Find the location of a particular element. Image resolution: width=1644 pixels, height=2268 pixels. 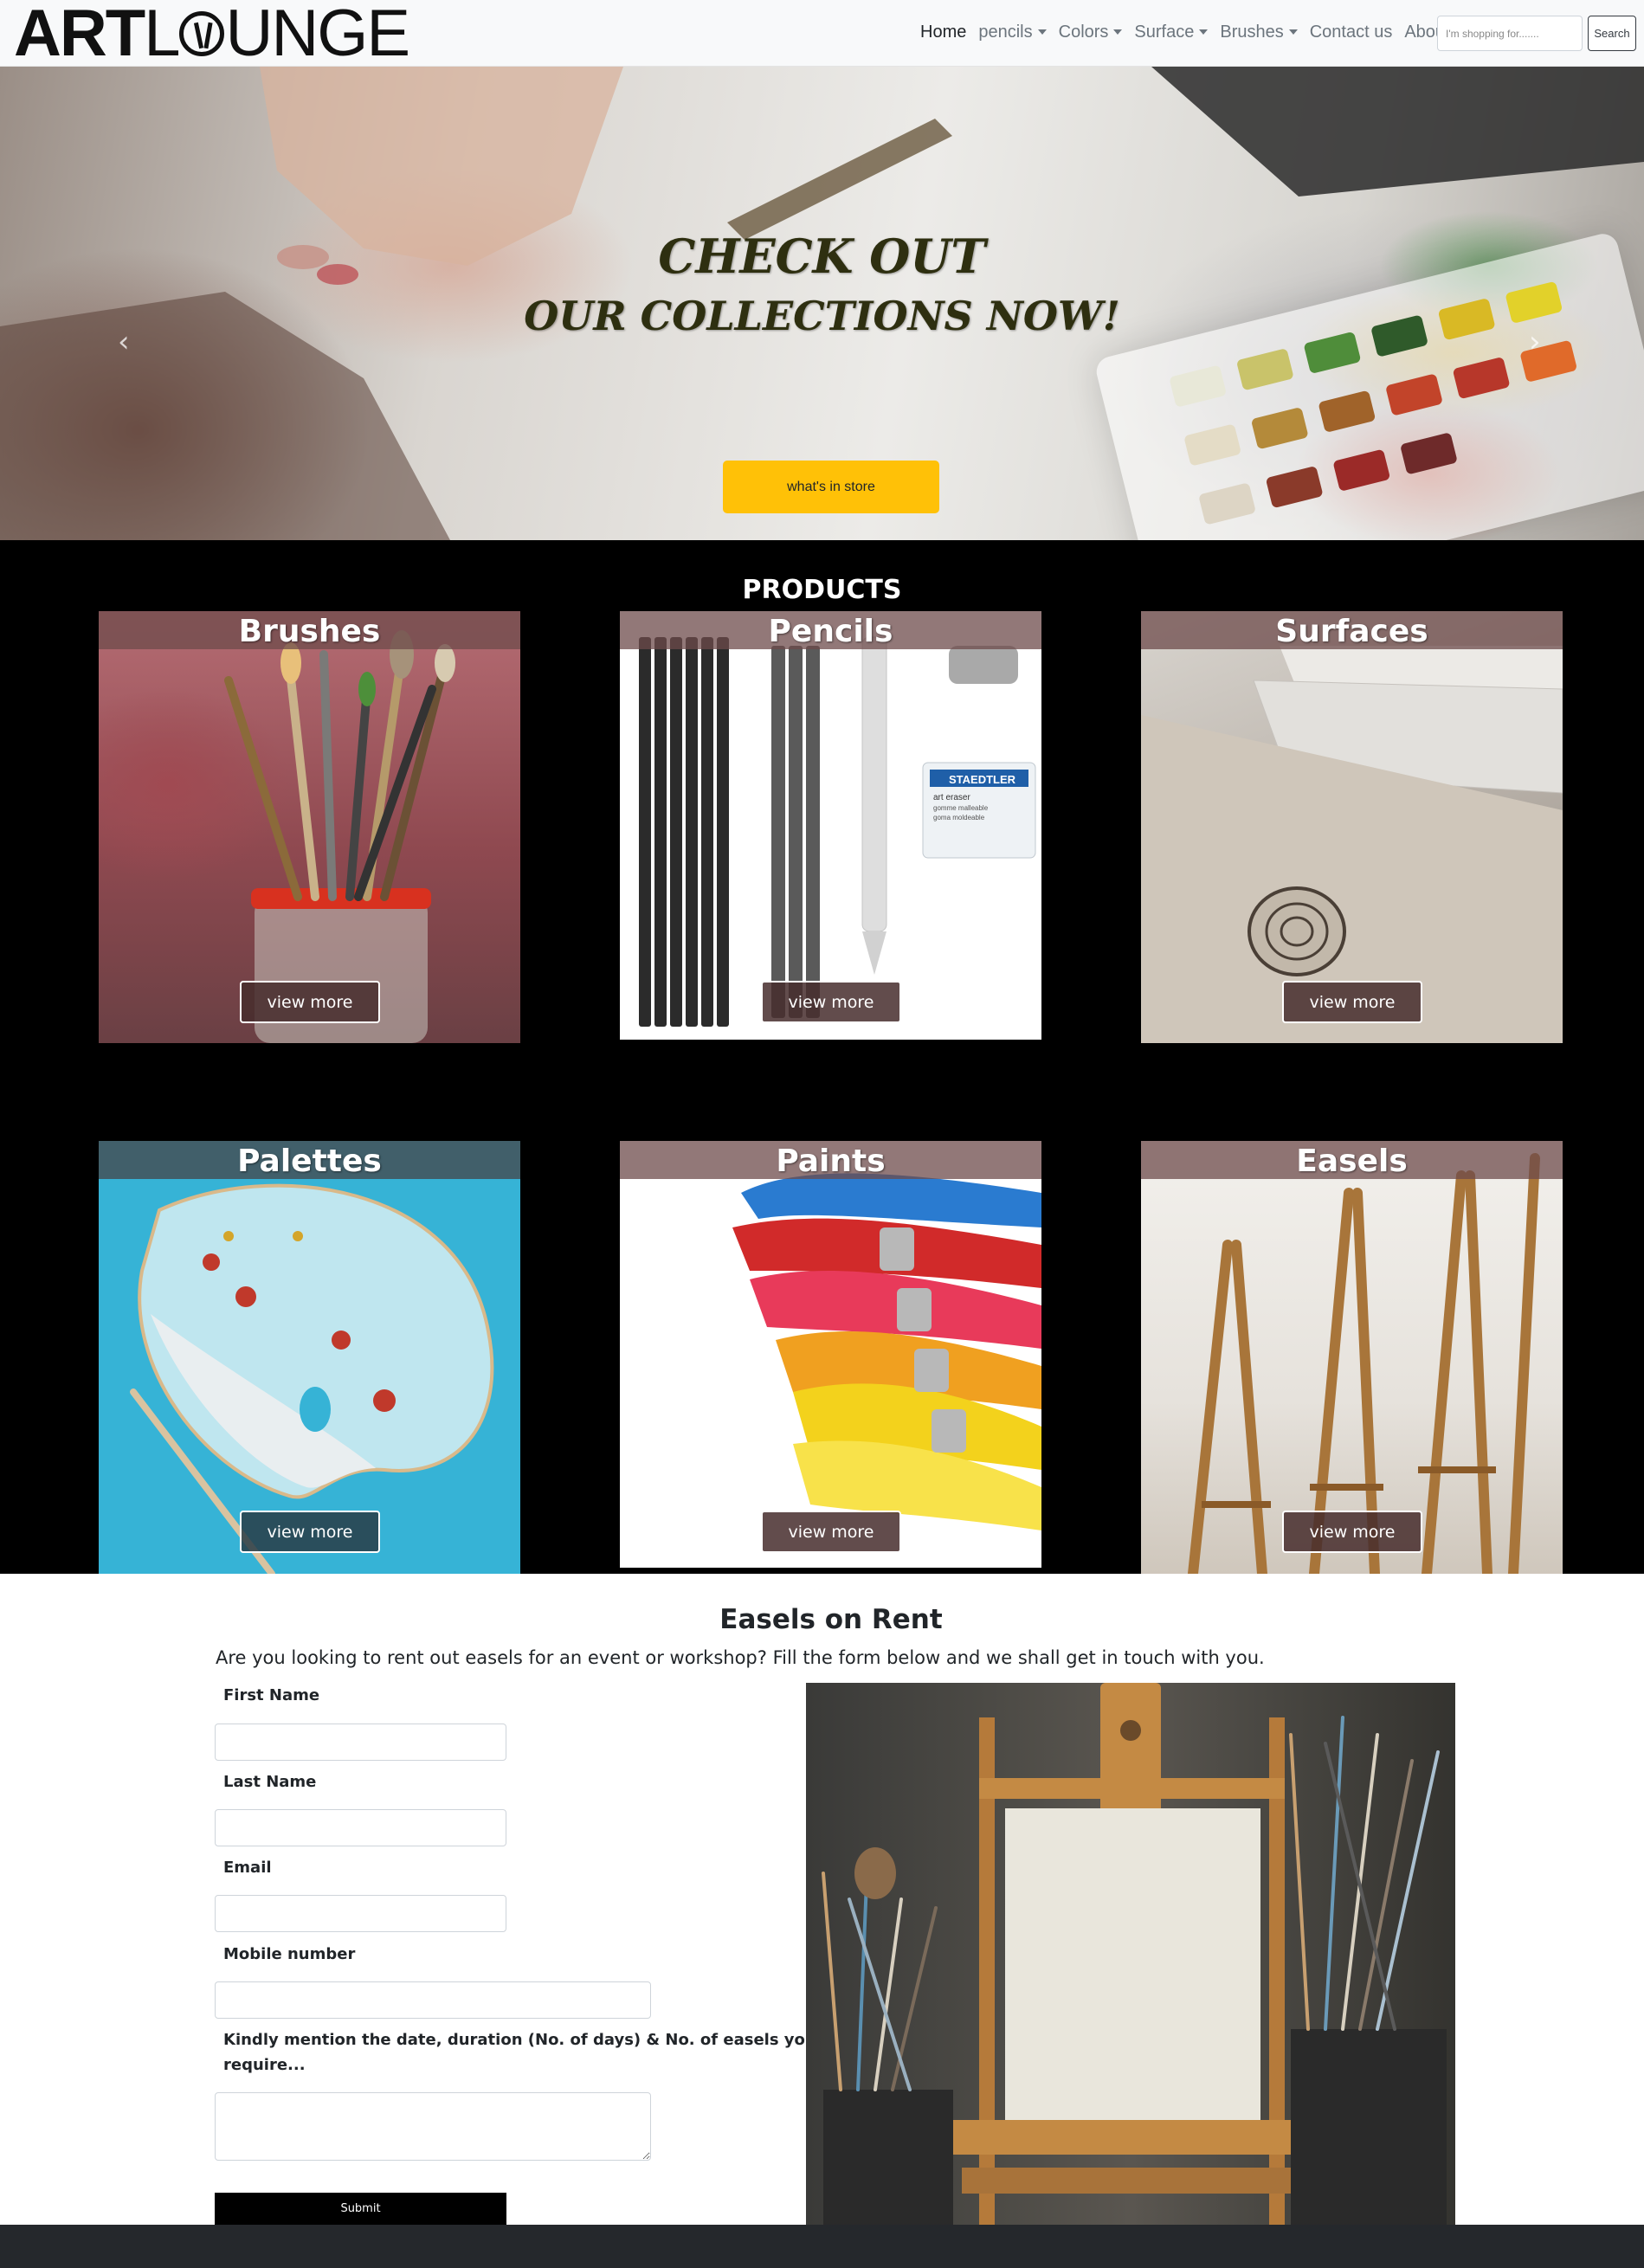

view-more-paints-button: view more is located at coordinates (831, 1532).